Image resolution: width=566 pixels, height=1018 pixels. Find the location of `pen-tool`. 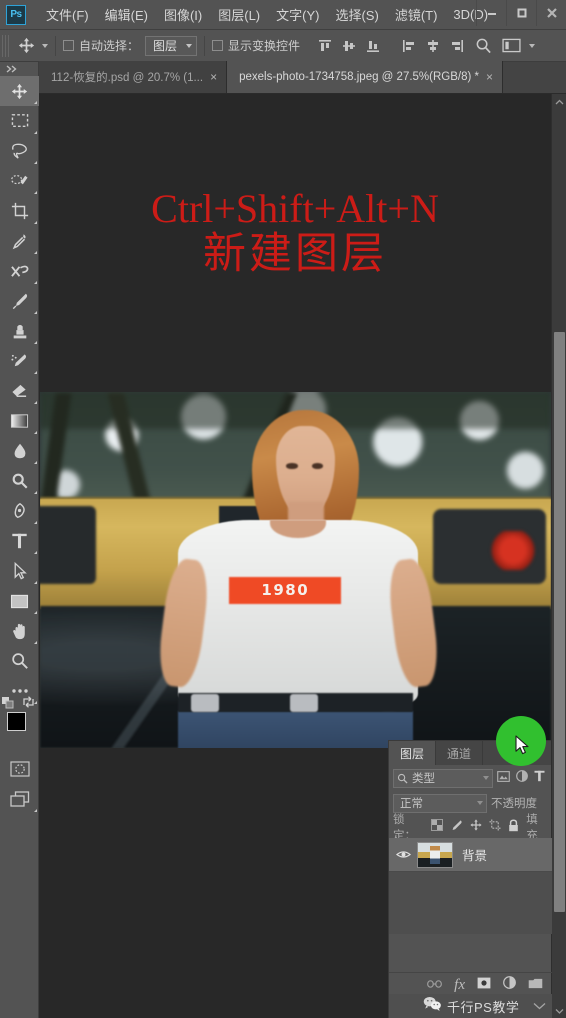

pen-tool is located at coordinates (19, 511).